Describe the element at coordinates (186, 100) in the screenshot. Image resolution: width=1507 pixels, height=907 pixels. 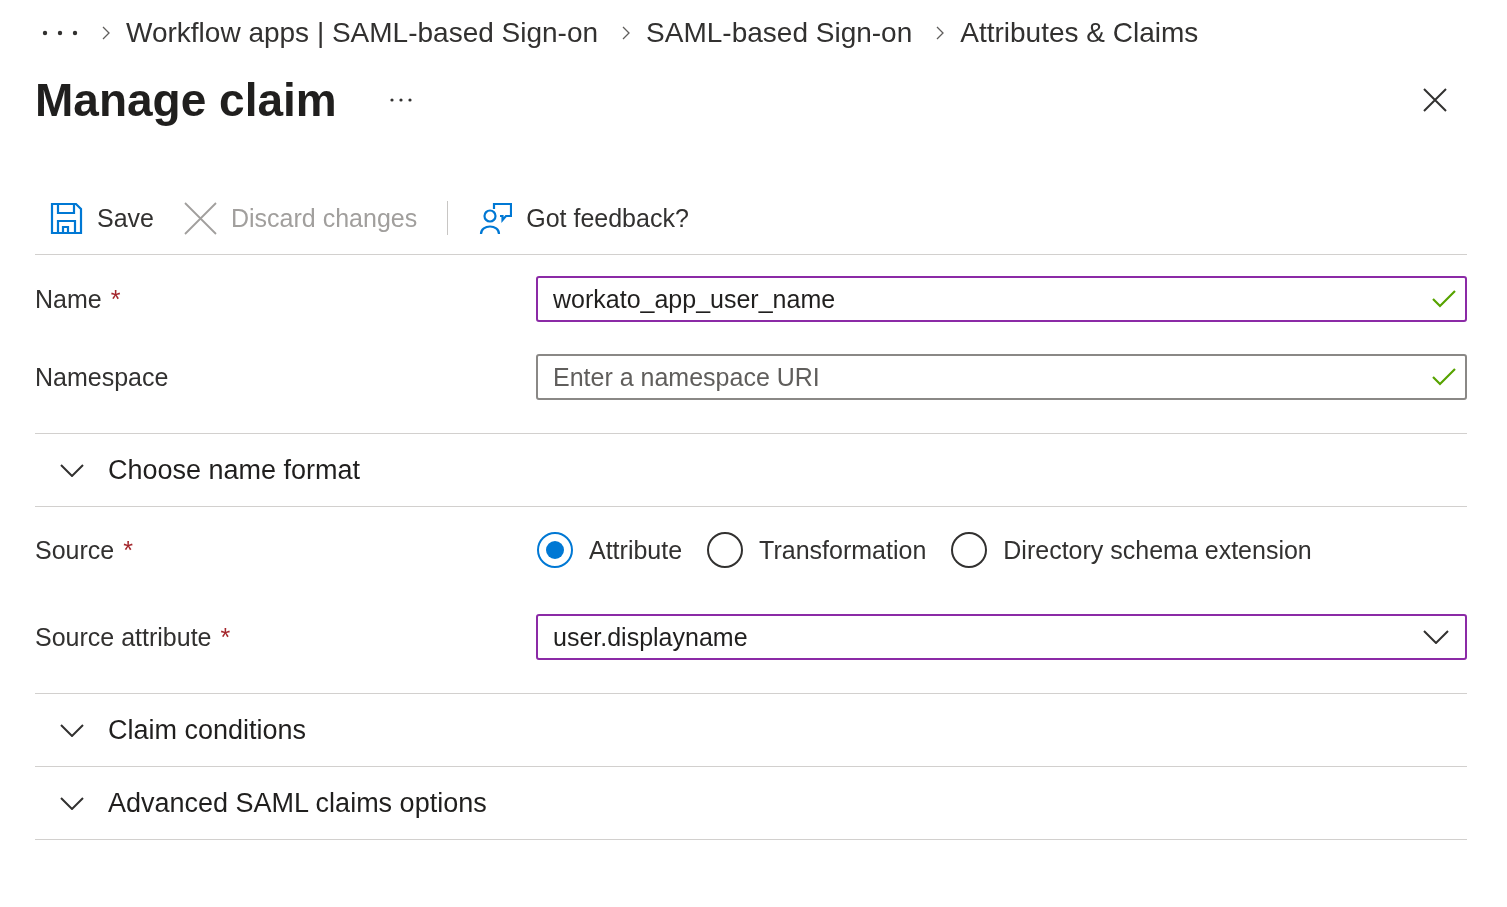
I see `page-title: Manage claim` at that location.